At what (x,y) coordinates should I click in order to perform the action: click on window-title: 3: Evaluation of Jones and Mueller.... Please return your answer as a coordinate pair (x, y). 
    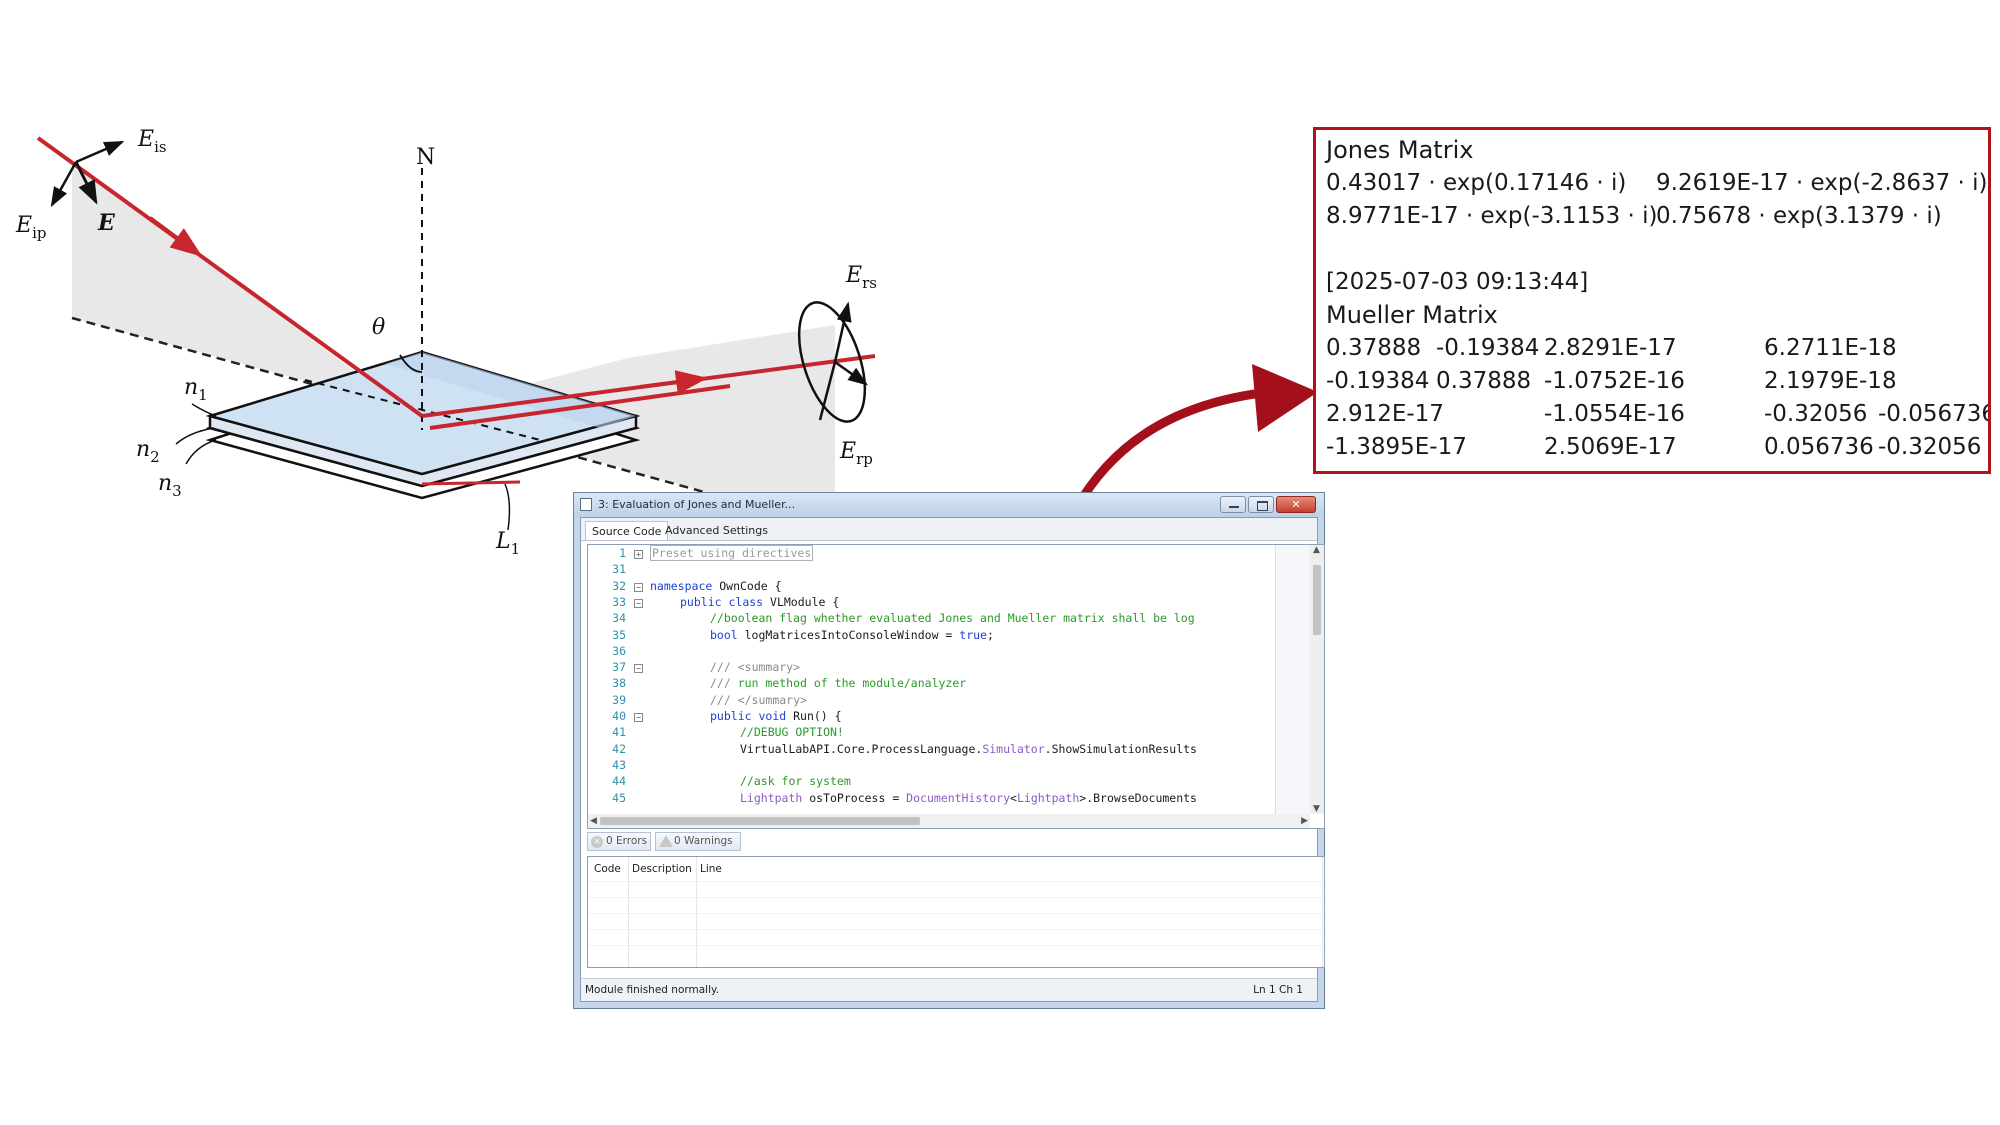
    Looking at the image, I should click on (697, 504).